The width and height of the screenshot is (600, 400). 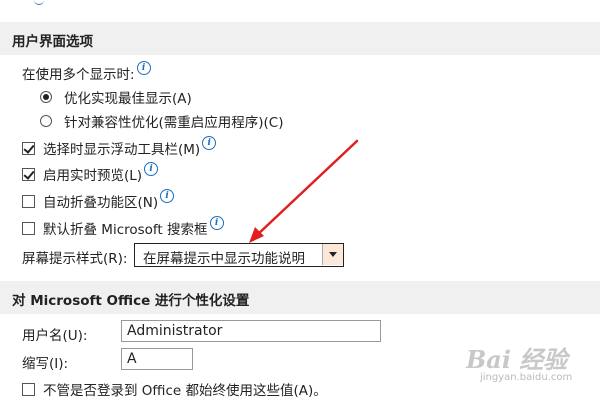 I want to click on username-value: Administrator, so click(x=175, y=331).